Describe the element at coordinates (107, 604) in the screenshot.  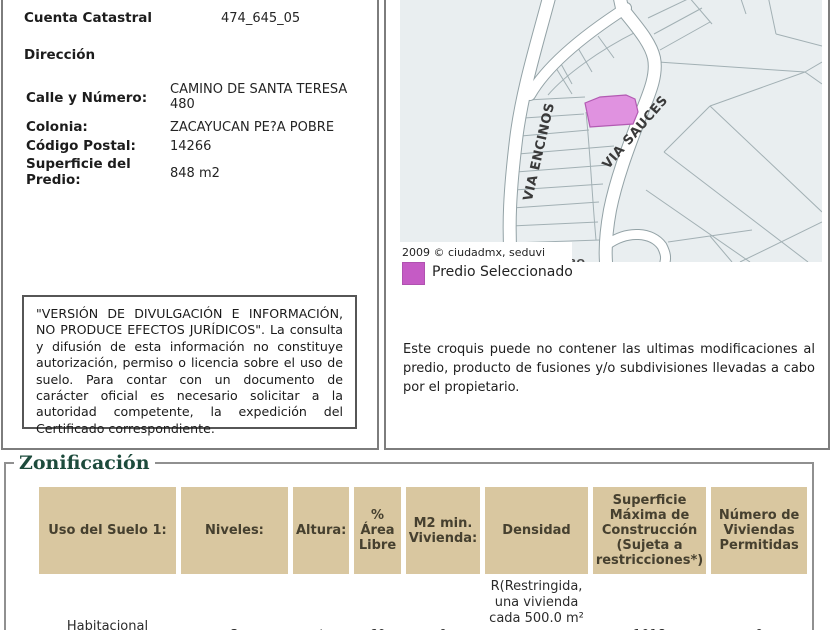
I see `cell-uso: Habitacional Ver Tabla de Uso` at that location.